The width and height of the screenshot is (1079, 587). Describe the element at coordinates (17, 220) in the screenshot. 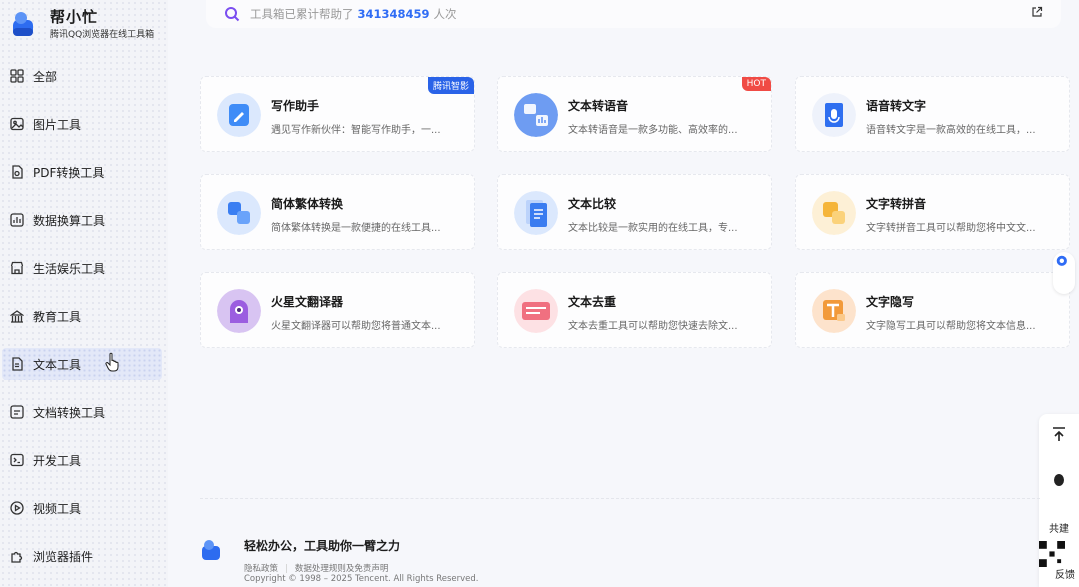

I see `chart-icon` at that location.